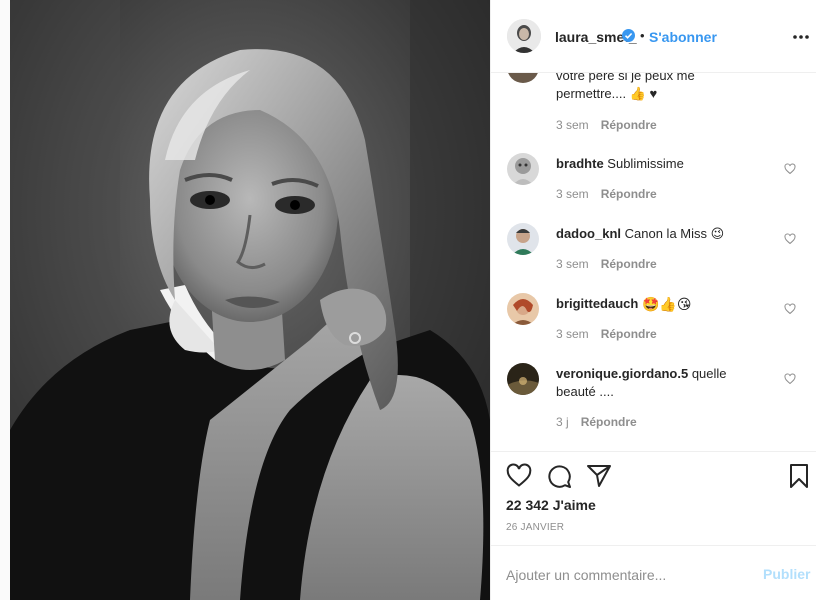 This screenshot has height=601, width=816. What do you see at coordinates (559, 476) in the screenshot?
I see `comment-bubble-icon` at bounding box center [559, 476].